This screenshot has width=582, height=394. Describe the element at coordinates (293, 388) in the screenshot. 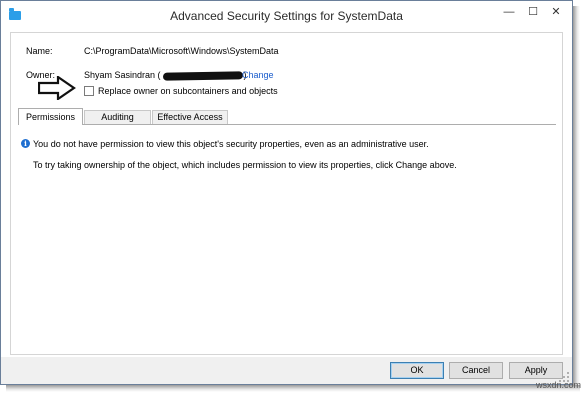

I see `window-shadow-bottom` at that location.